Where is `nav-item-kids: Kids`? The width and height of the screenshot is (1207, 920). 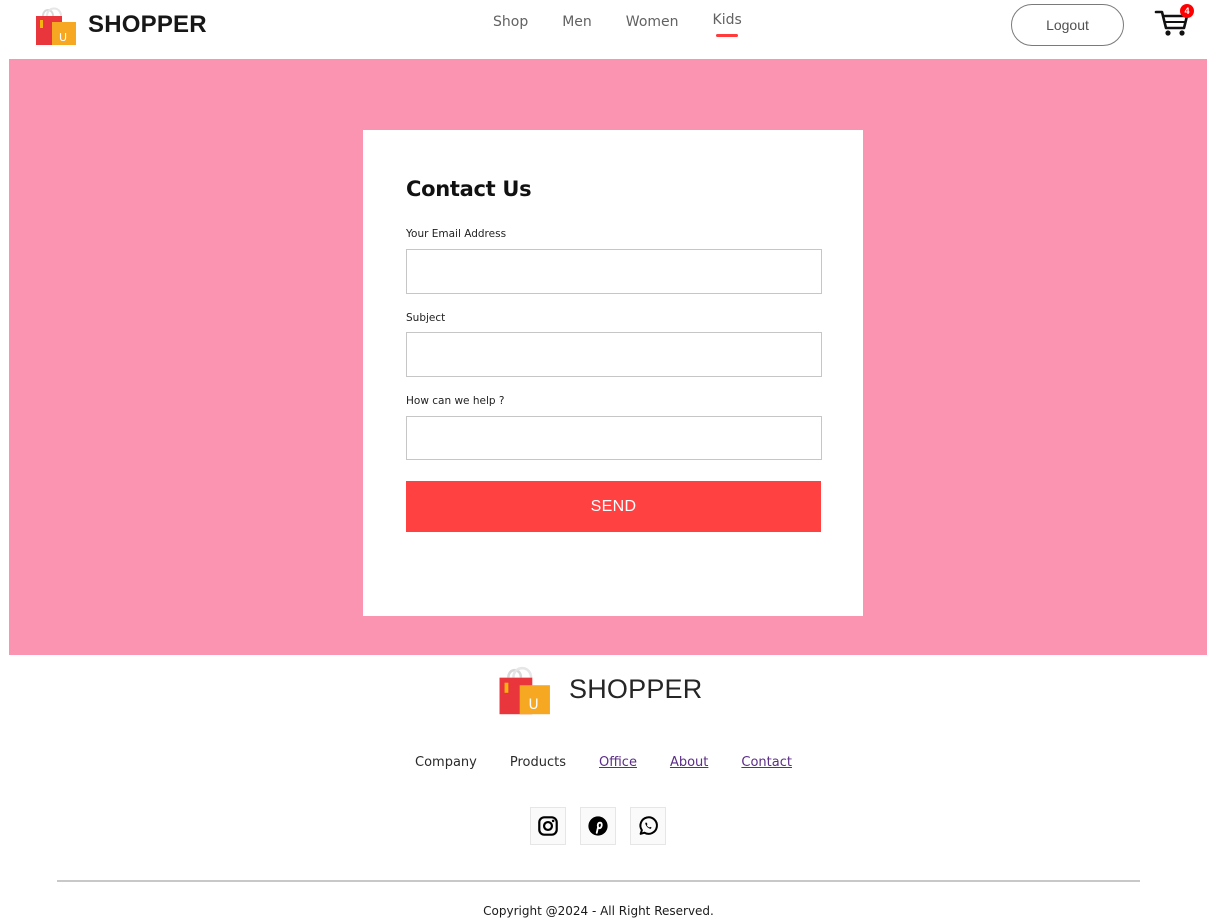 nav-item-kids: Kids is located at coordinates (727, 24).